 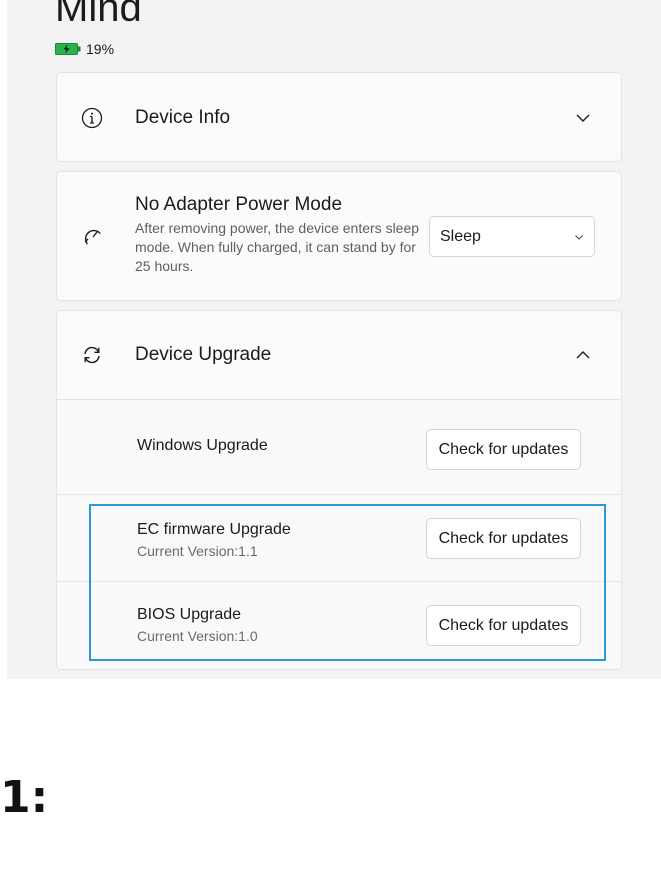 I want to click on power-mode-select: Sleep, so click(x=512, y=236).